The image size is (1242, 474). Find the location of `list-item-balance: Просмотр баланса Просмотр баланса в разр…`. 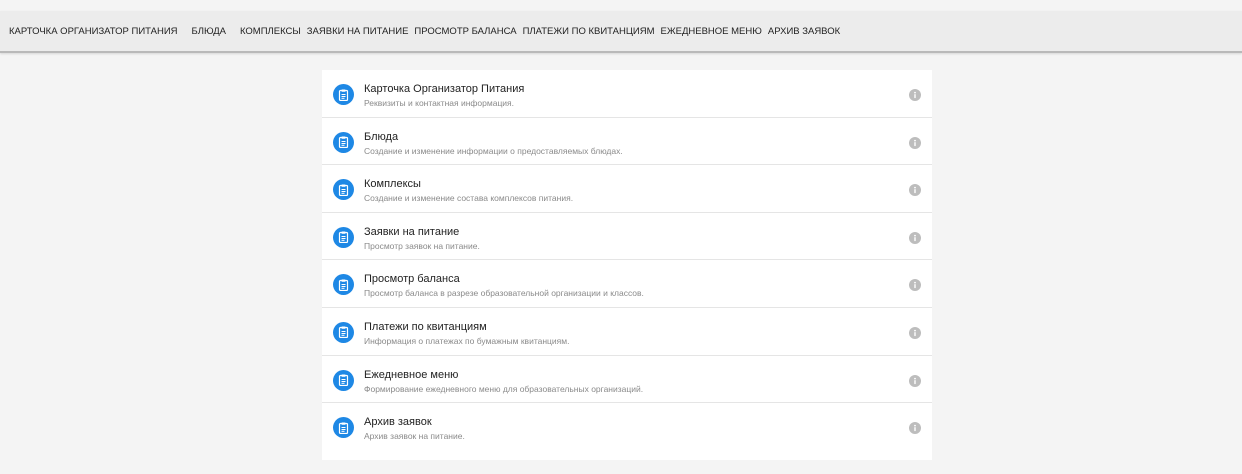

list-item-balance: Просмотр баланса Просмотр баланса в разр… is located at coordinates (627, 284).